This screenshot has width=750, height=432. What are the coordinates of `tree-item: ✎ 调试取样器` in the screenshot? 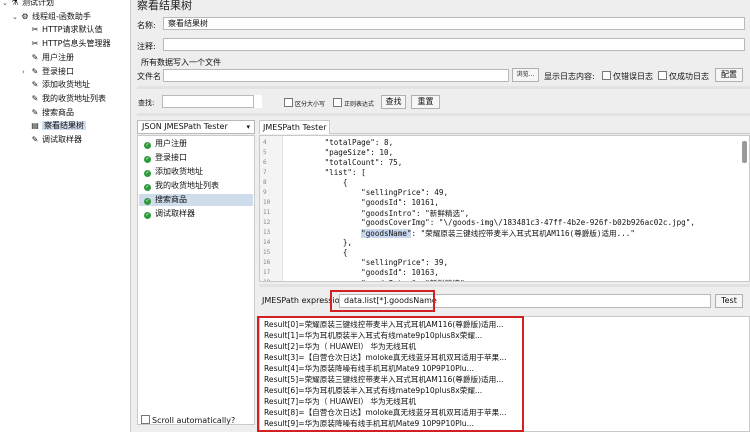 It's located at (52, 139).